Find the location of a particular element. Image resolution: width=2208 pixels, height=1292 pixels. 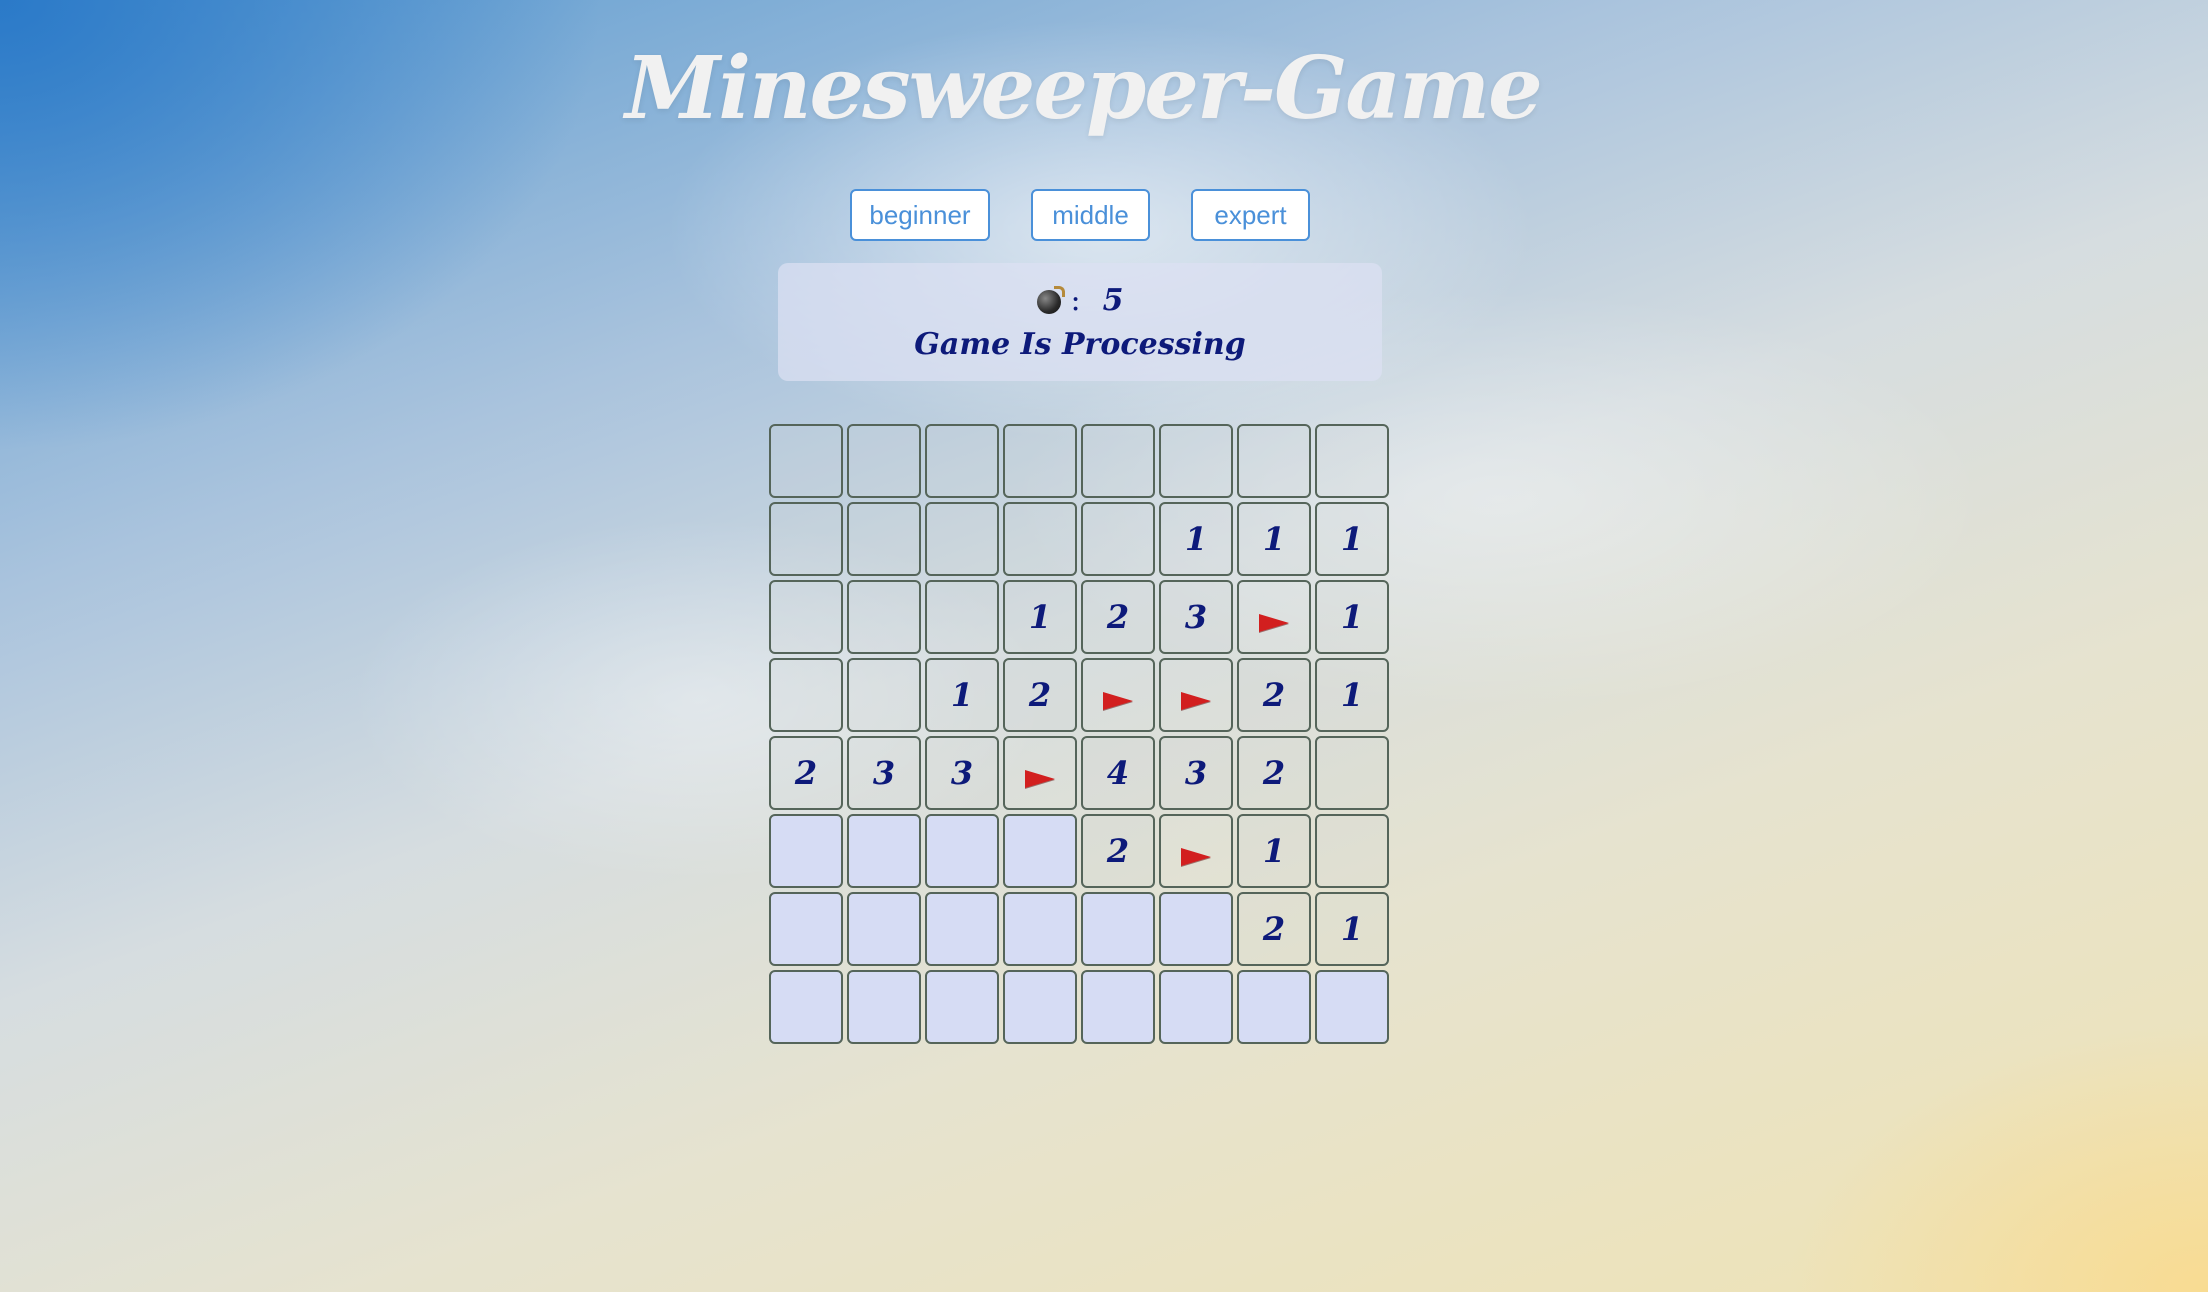

game-board: 1 1 1 1 2 3 1 1 2 2 1 2 3 3 4 3 2 2 1 2 1 is located at coordinates (1080, 735).